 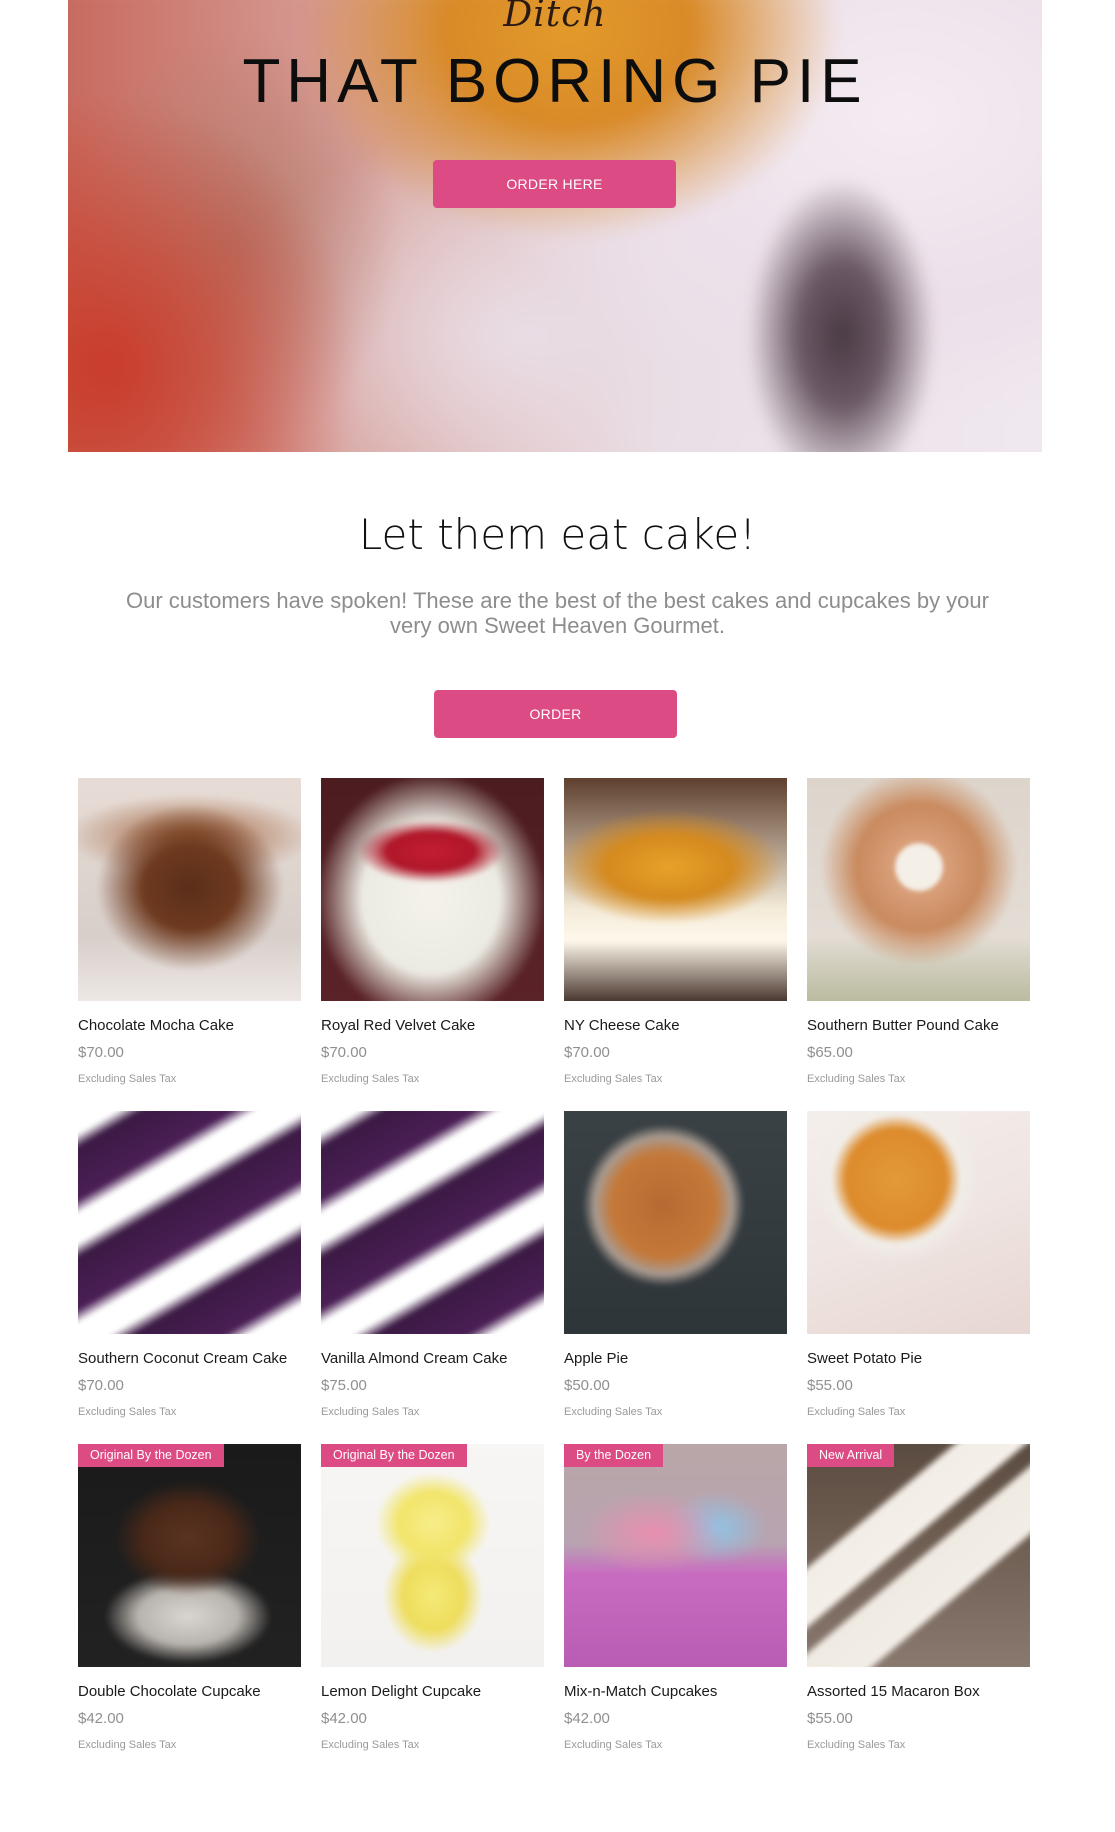 I want to click on order-button: ORDER, so click(x=555, y=714).